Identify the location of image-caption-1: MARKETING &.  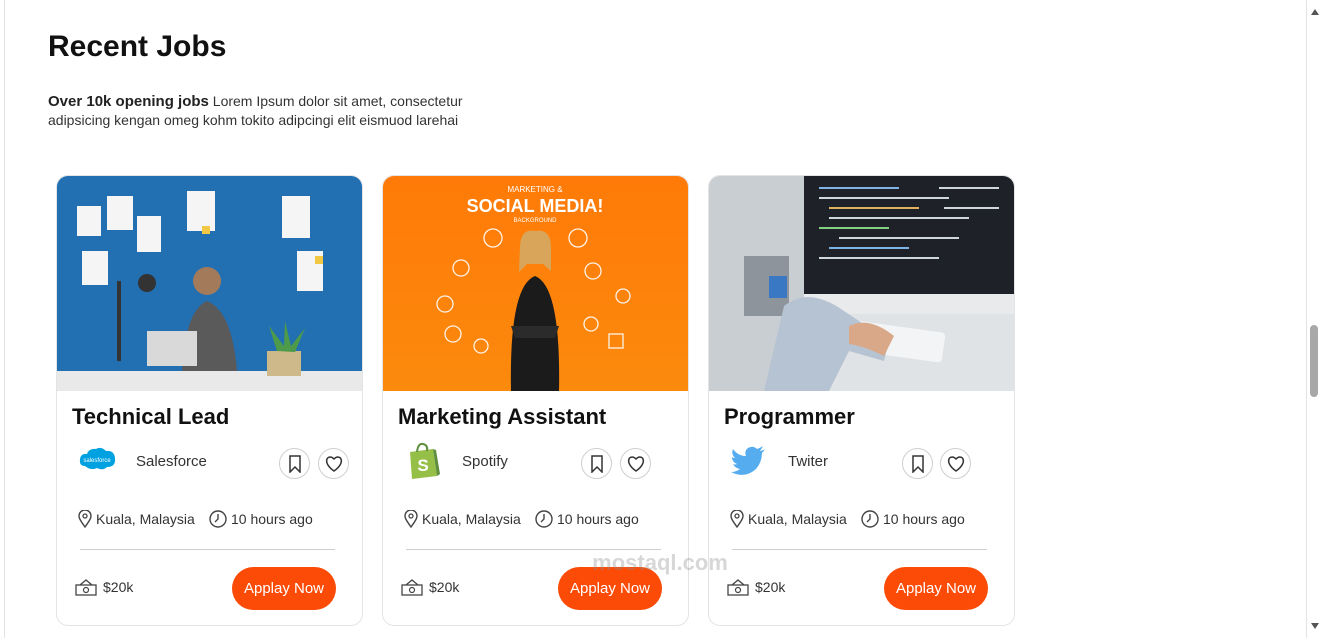
(535, 189).